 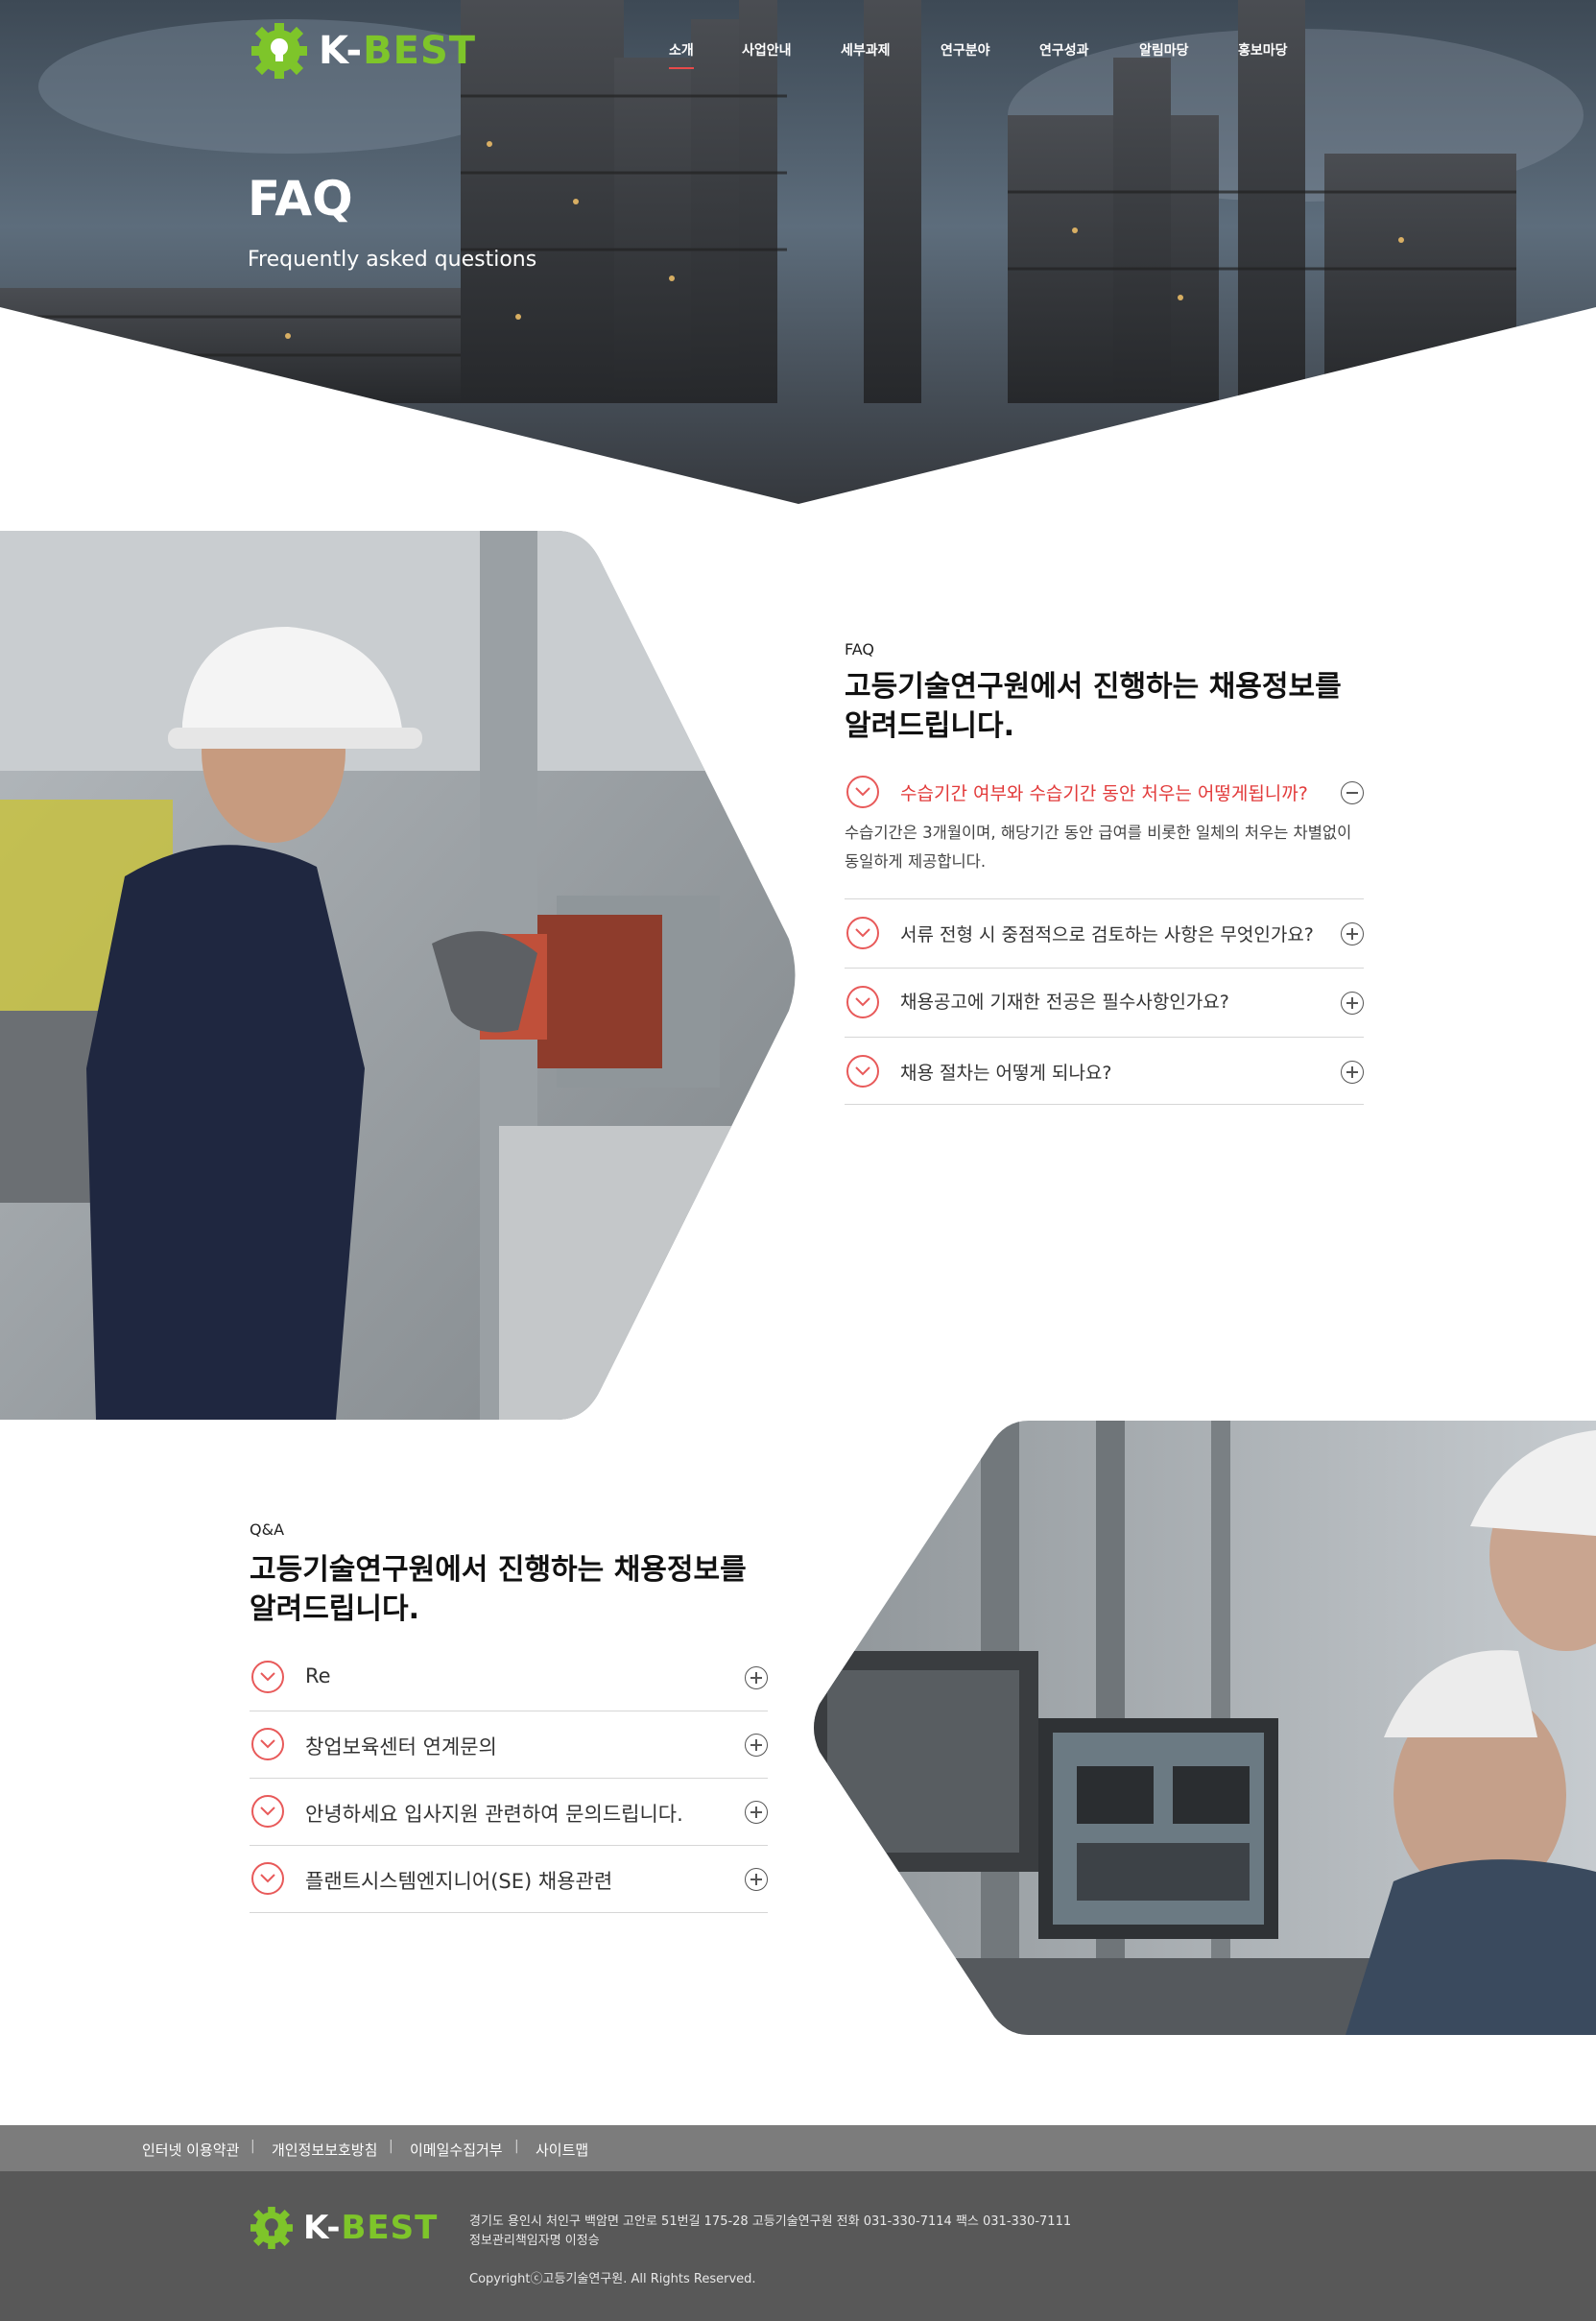 What do you see at coordinates (916, 861) in the screenshot?
I see `faq-answer-1-line2: 동일하게 제공합니다.` at bounding box center [916, 861].